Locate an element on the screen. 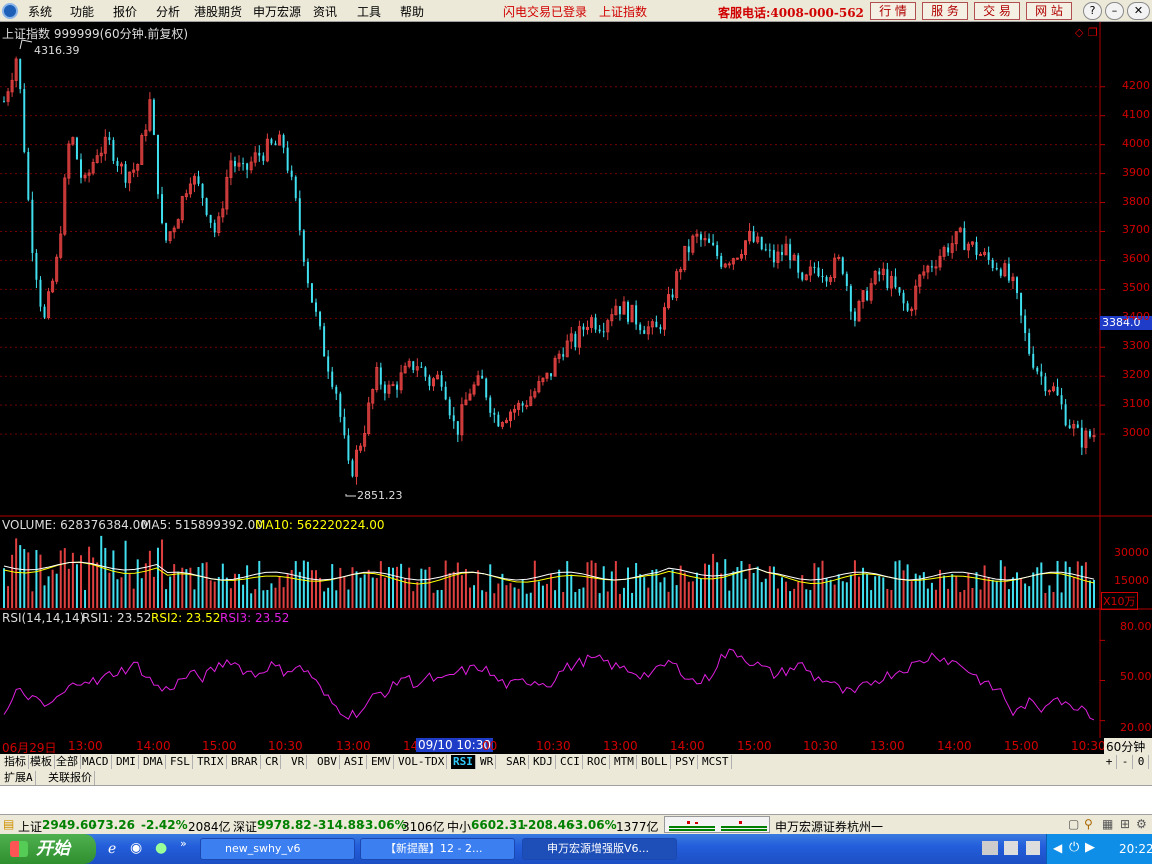 Image resolution: width=1152 pixels, height=864 pixels. tab-control-0: + is located at coordinates (1109, 762).